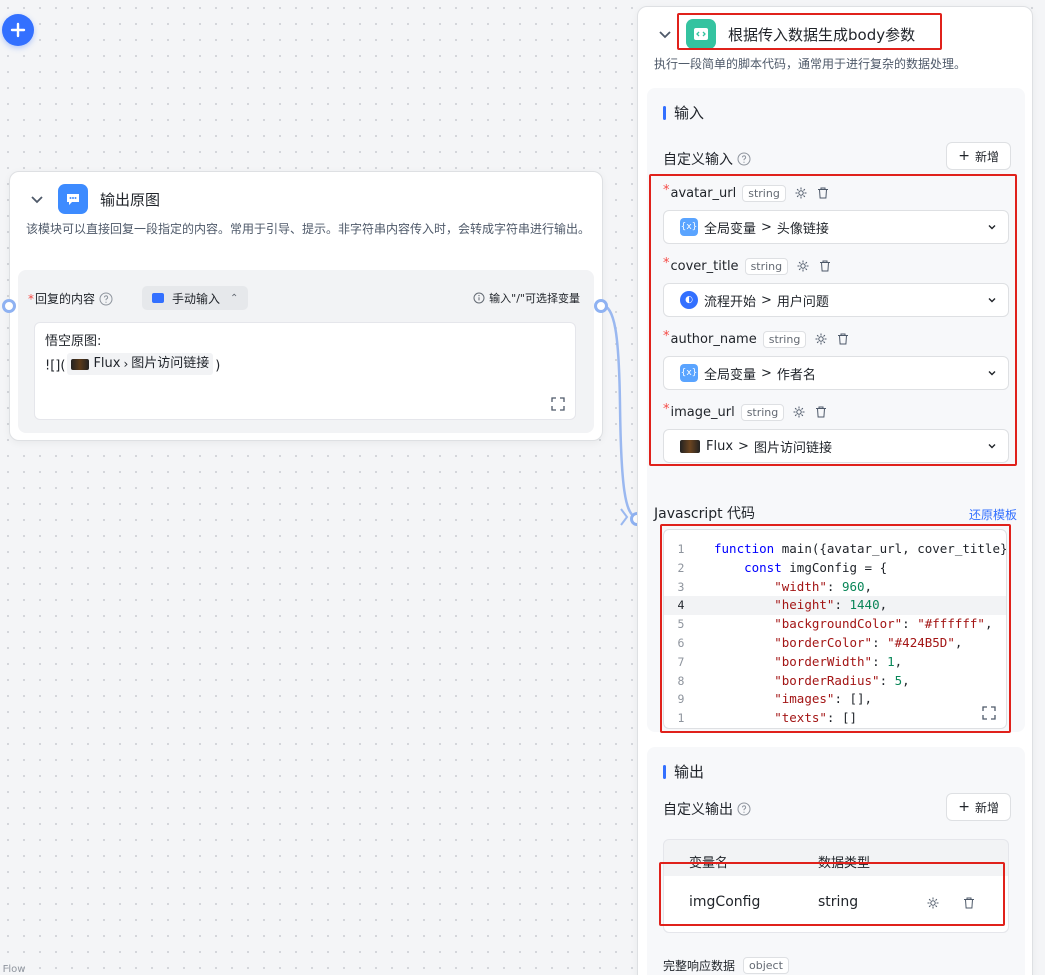 The height and width of the screenshot is (975, 1045). I want to click on flux-thumbnail-icon, so click(80, 364).